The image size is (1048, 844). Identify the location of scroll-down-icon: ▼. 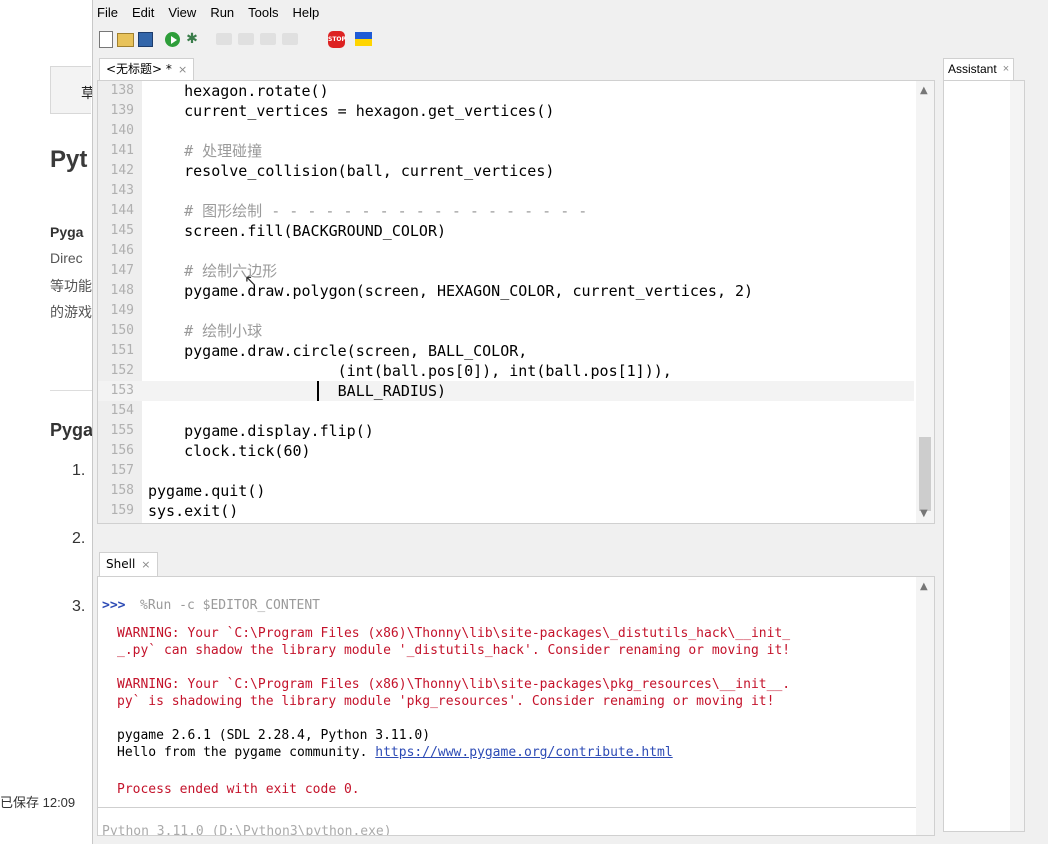
(924, 513).